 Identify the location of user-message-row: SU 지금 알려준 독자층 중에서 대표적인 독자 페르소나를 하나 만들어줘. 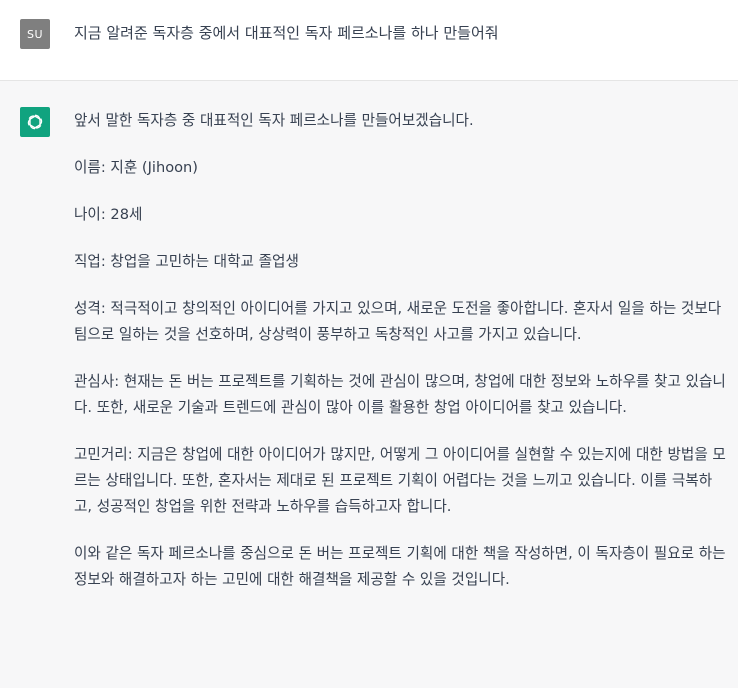
(369, 40).